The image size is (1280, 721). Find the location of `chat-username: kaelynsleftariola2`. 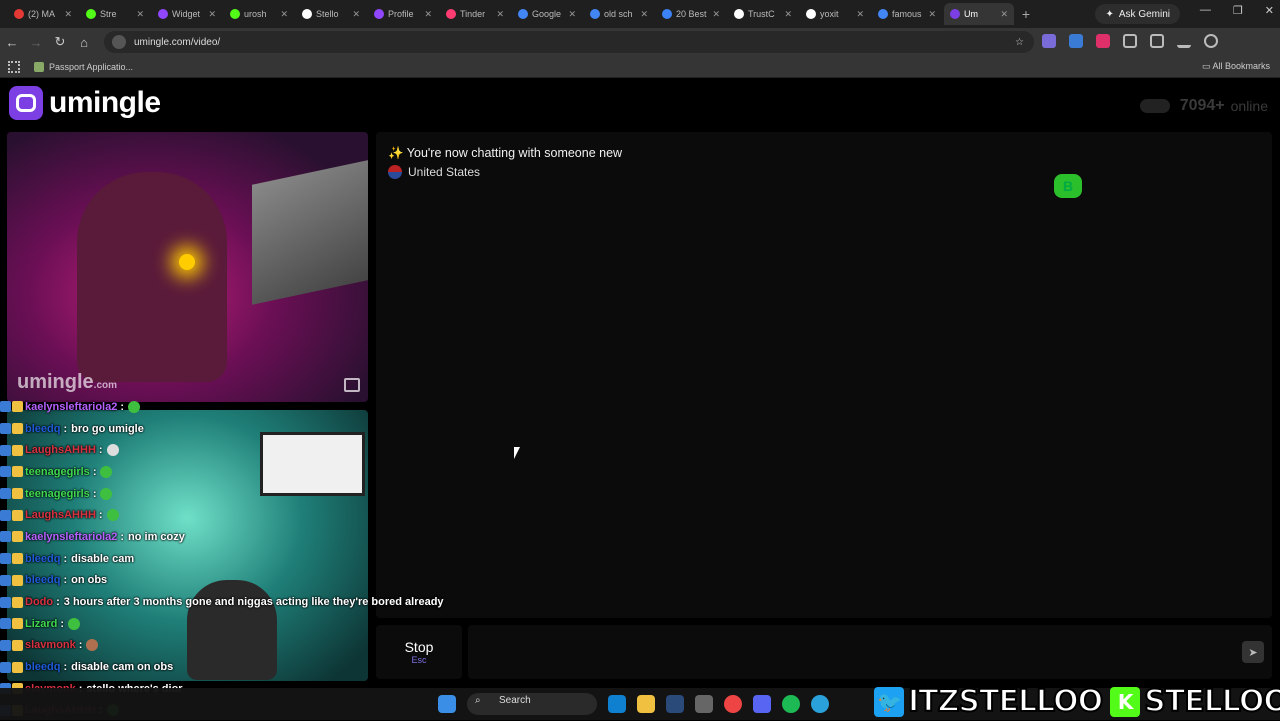

chat-username: kaelynsleftariola2 is located at coordinates (71, 536).